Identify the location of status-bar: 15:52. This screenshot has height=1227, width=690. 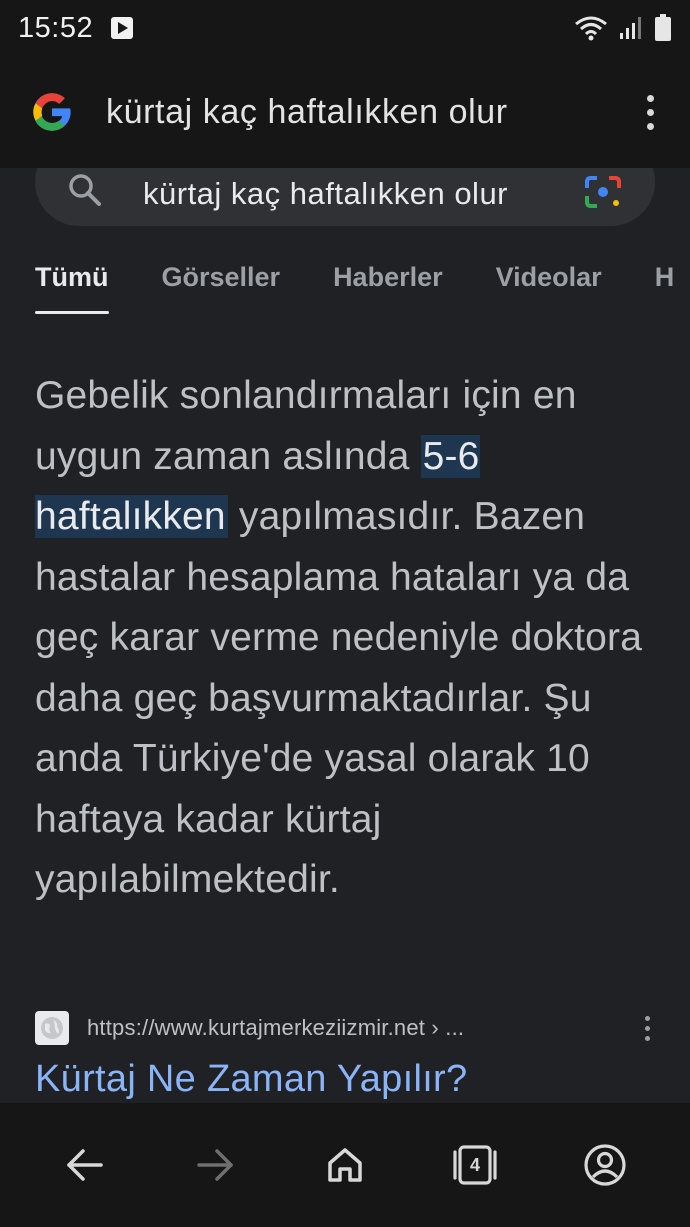
(345, 28).